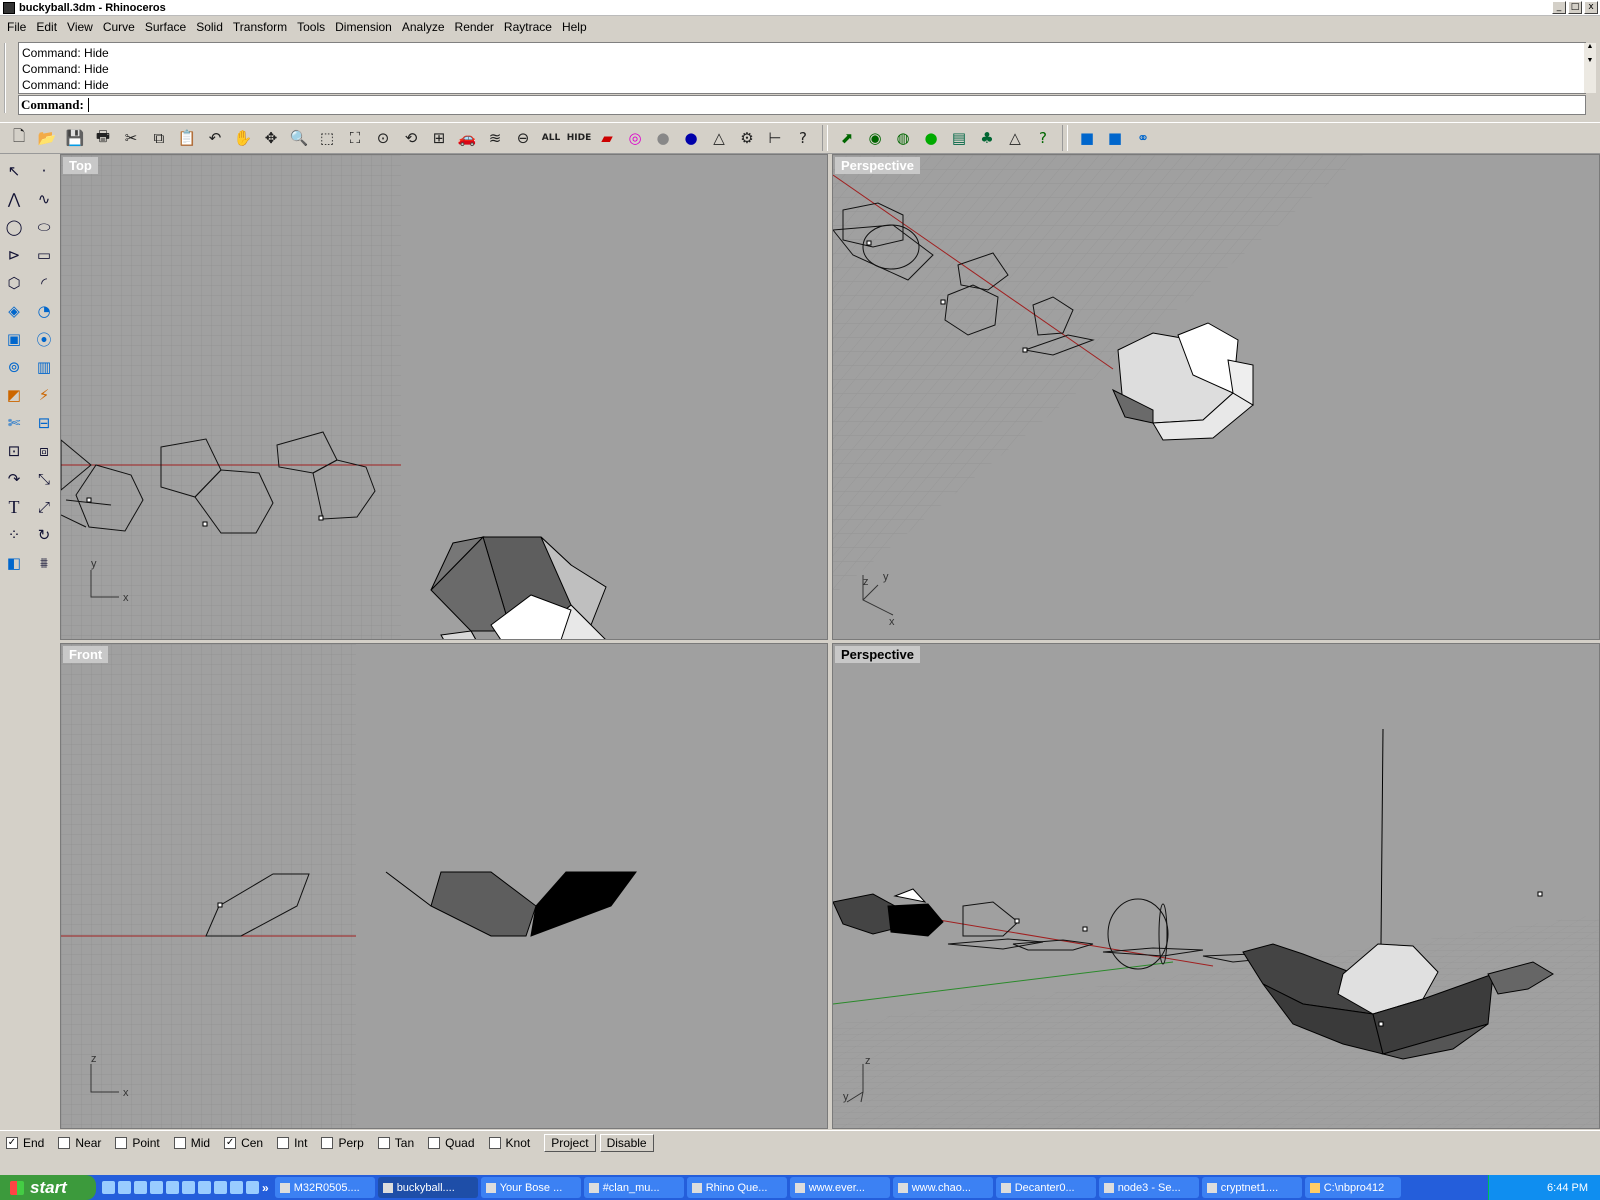 The height and width of the screenshot is (1200, 1600). I want to click on pan-icon: ✋, so click(243, 138).